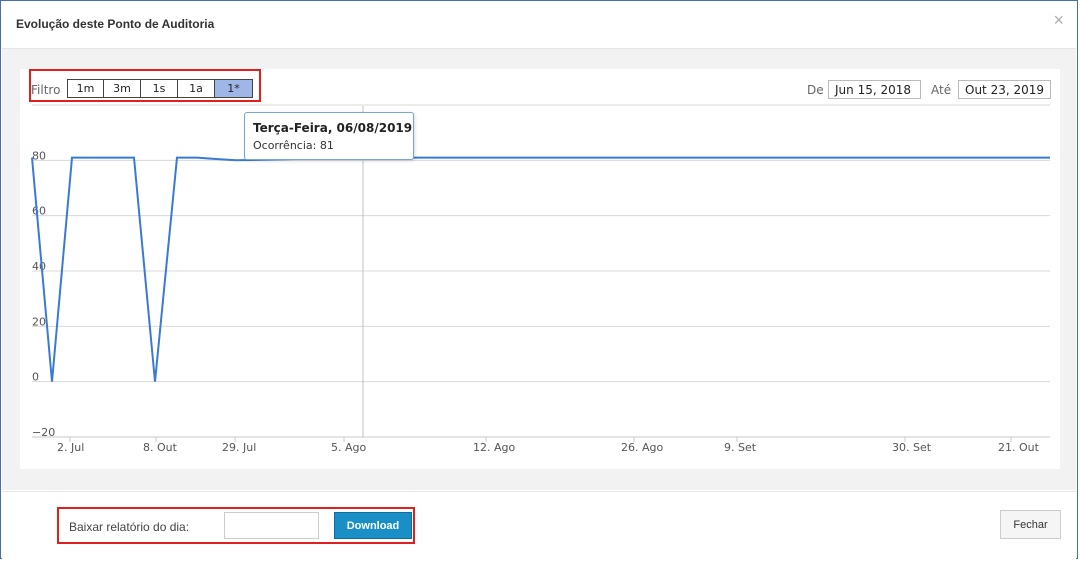 The height and width of the screenshot is (561, 1080). I want to click on y-tick-label: 0, so click(35, 377).